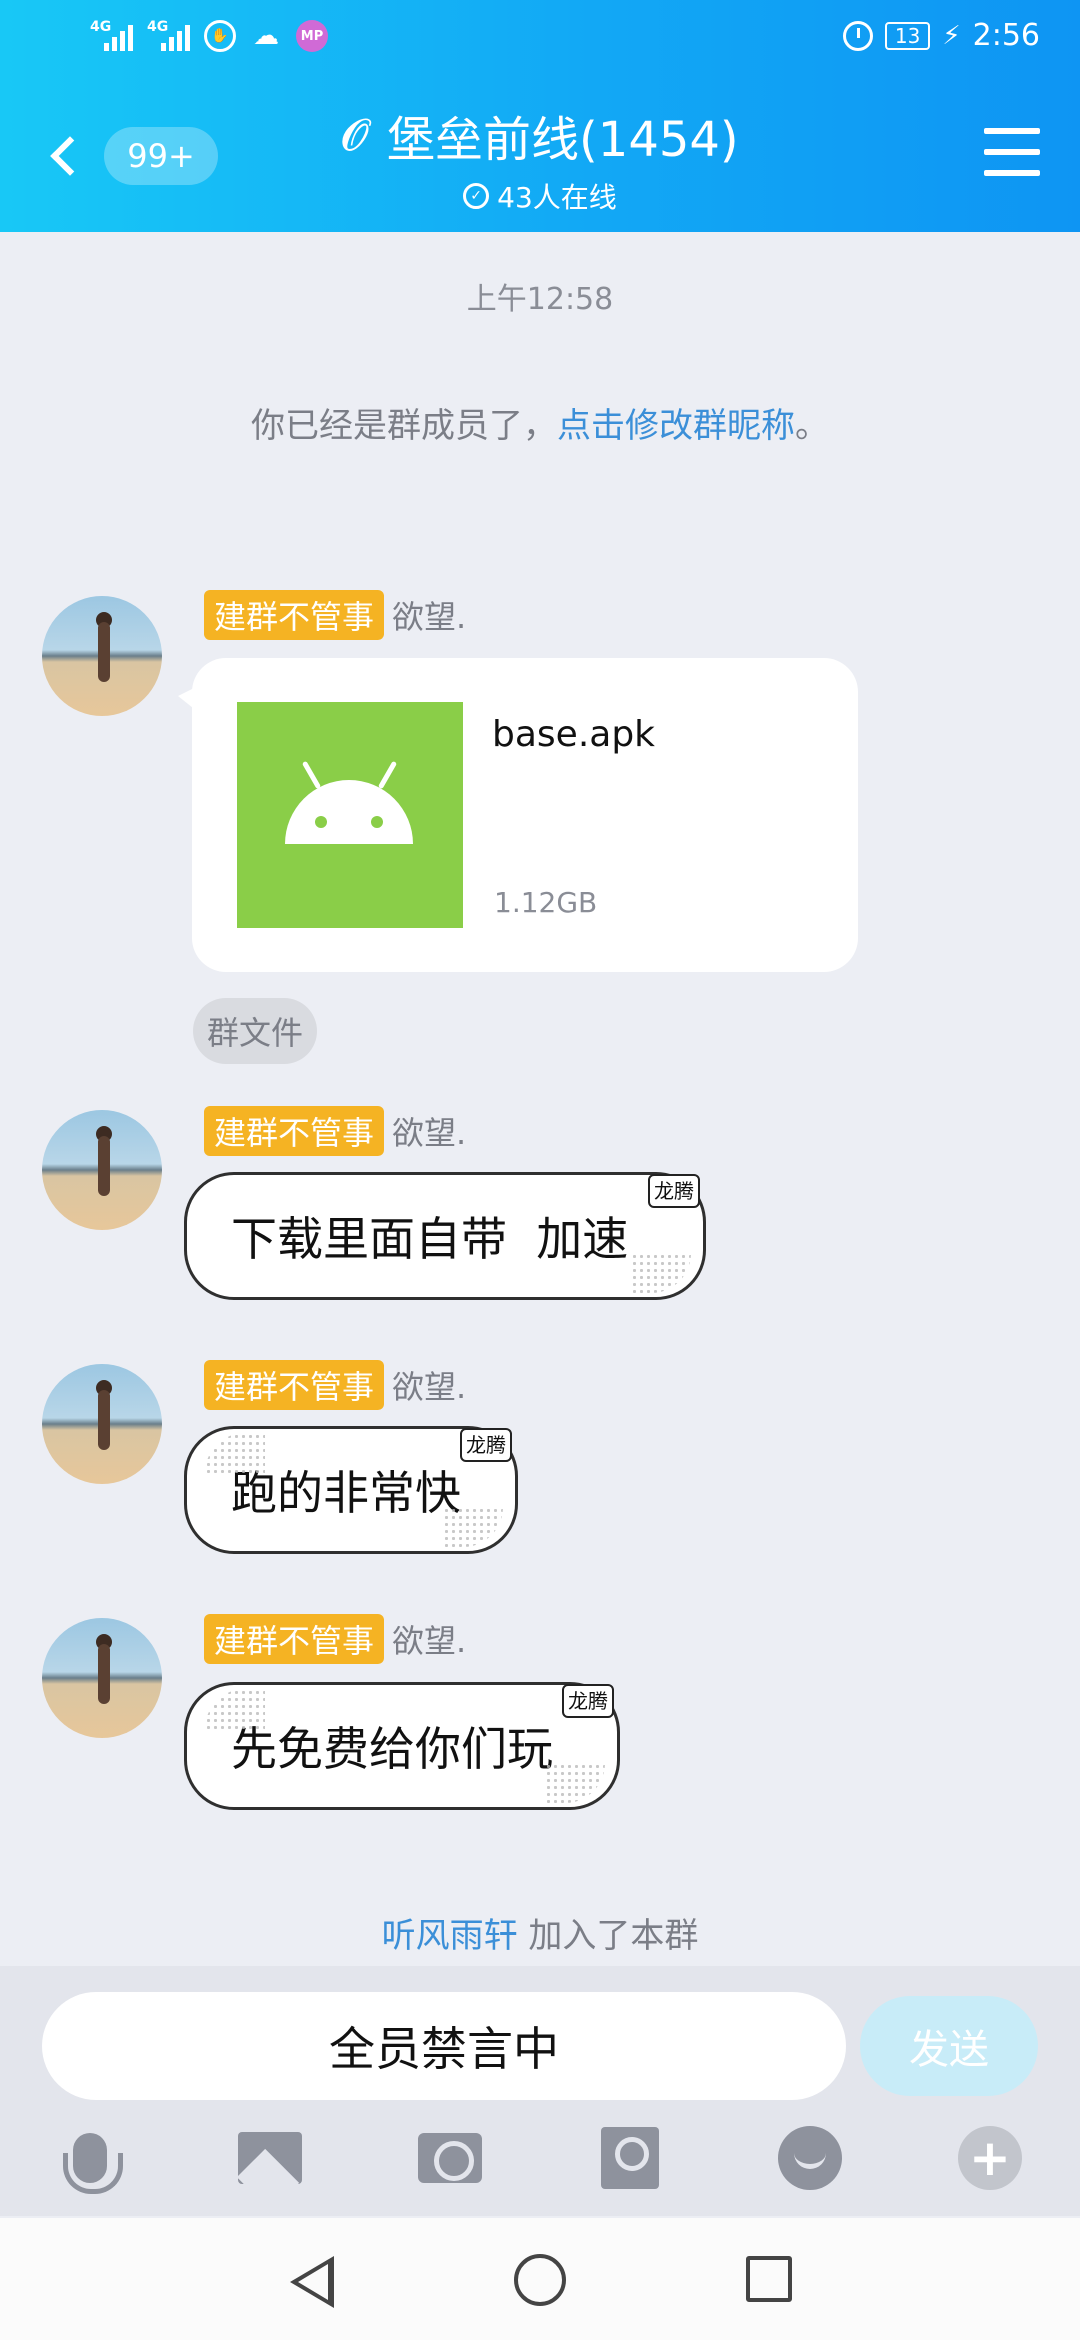 The height and width of the screenshot is (2340, 1080). I want to click on message-text: 跑的非常快, so click(346, 1493).